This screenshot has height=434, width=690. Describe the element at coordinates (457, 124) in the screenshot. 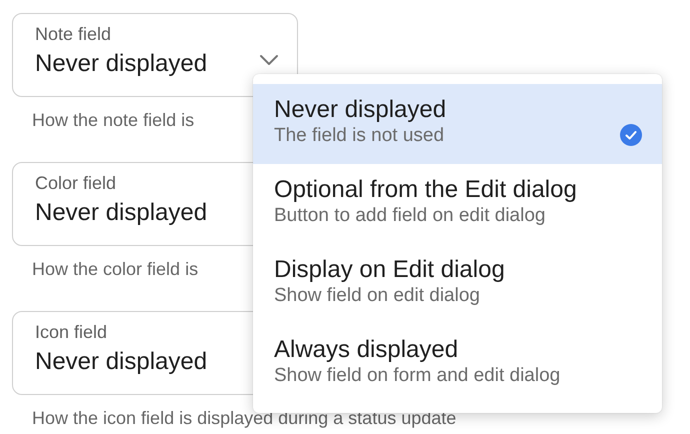

I see `menu-option: Never displayed The field is not used` at that location.